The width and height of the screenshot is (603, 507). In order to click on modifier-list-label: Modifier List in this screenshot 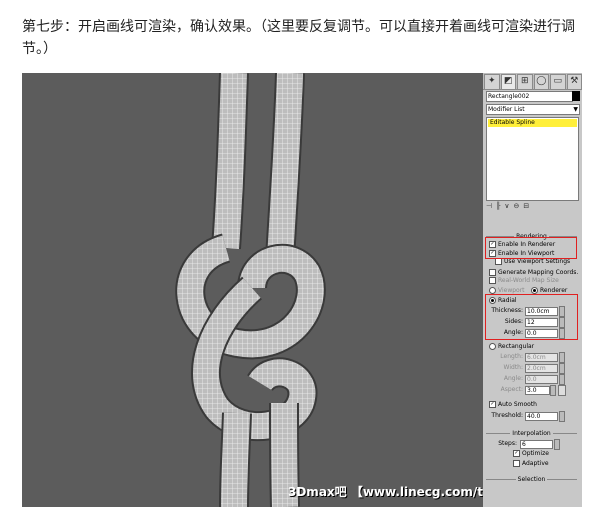, I will do `click(506, 109)`.